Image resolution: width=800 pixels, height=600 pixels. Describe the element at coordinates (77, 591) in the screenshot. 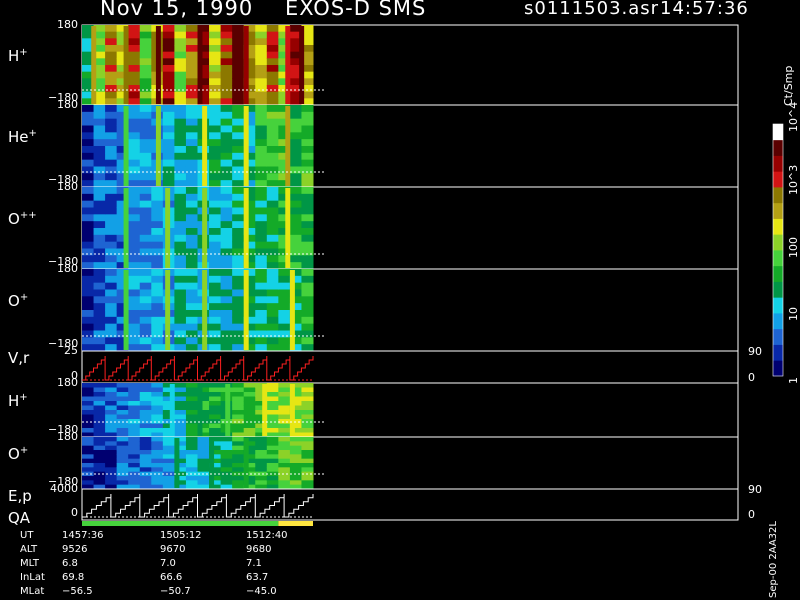

I see `ephemeris-value: −56.5` at that location.